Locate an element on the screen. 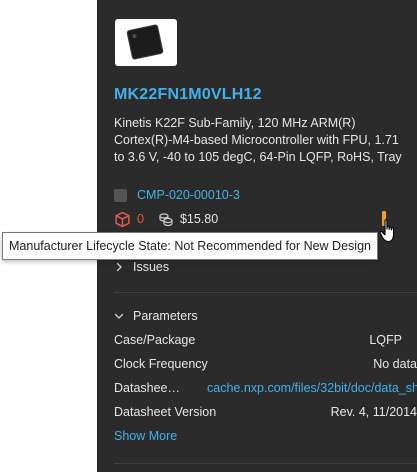 Image resolution: width=417 pixels, height=472 pixels. parameter-label: Datasheet Version is located at coordinates (165, 412).